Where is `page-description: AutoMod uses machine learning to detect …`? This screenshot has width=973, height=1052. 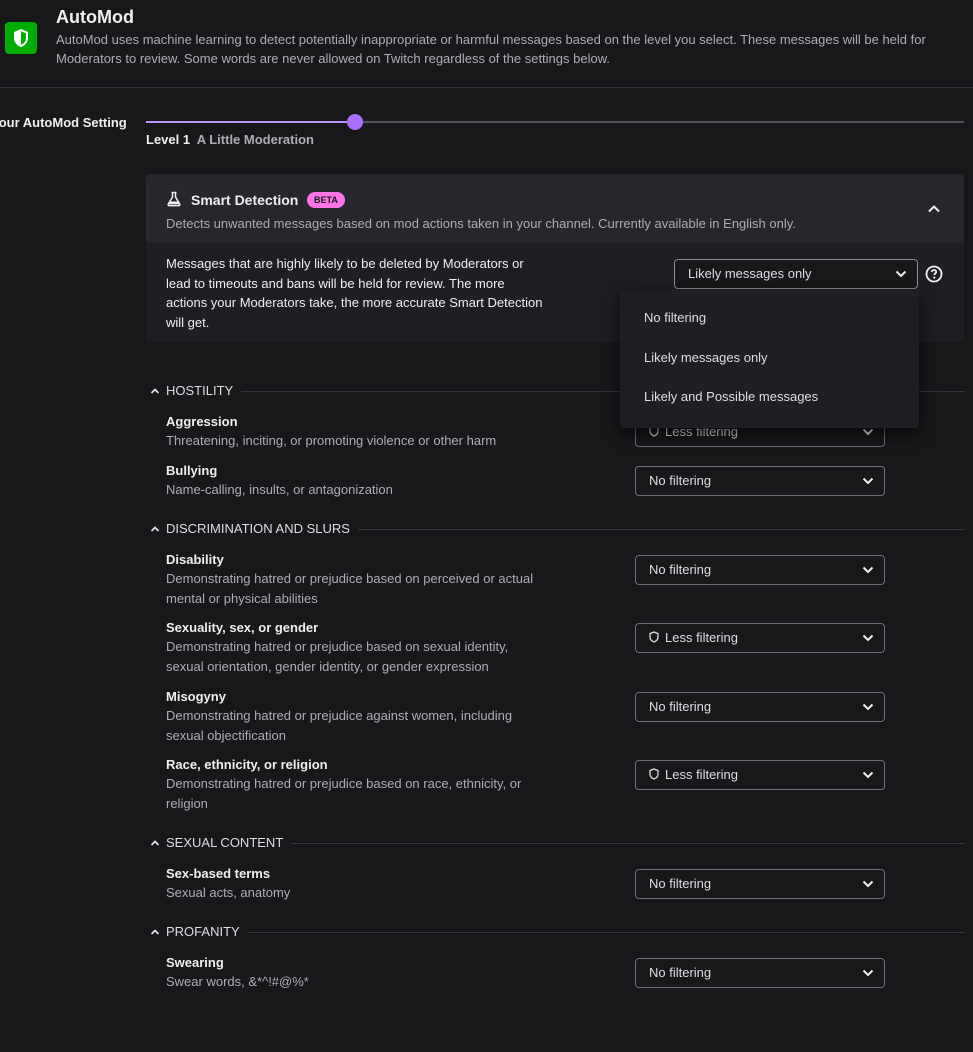
page-description: AutoMod uses machine learning to detect … is located at coordinates (491, 49).